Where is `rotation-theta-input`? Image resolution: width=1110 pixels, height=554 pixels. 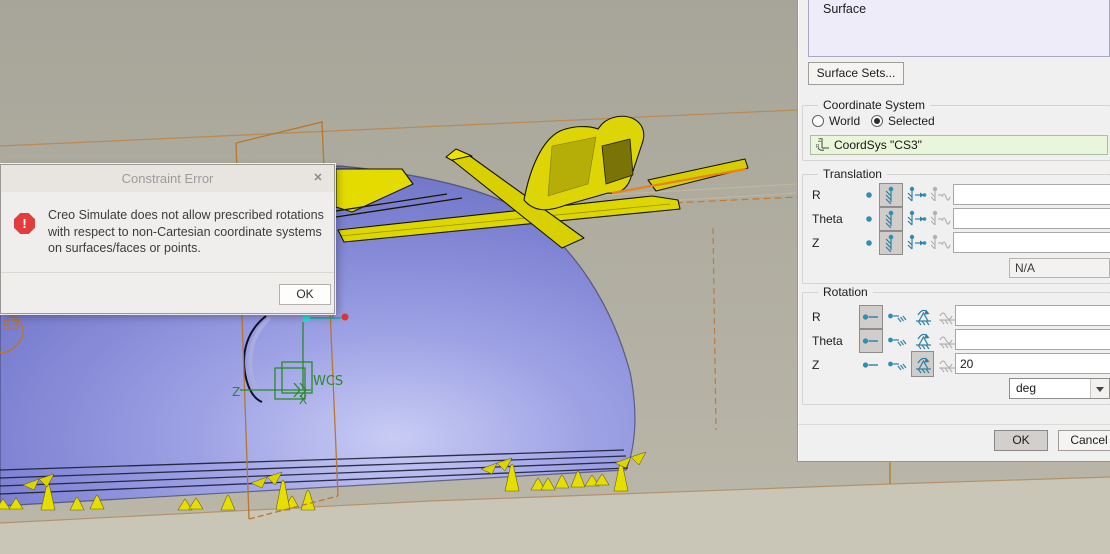 rotation-theta-input is located at coordinates (1032, 339).